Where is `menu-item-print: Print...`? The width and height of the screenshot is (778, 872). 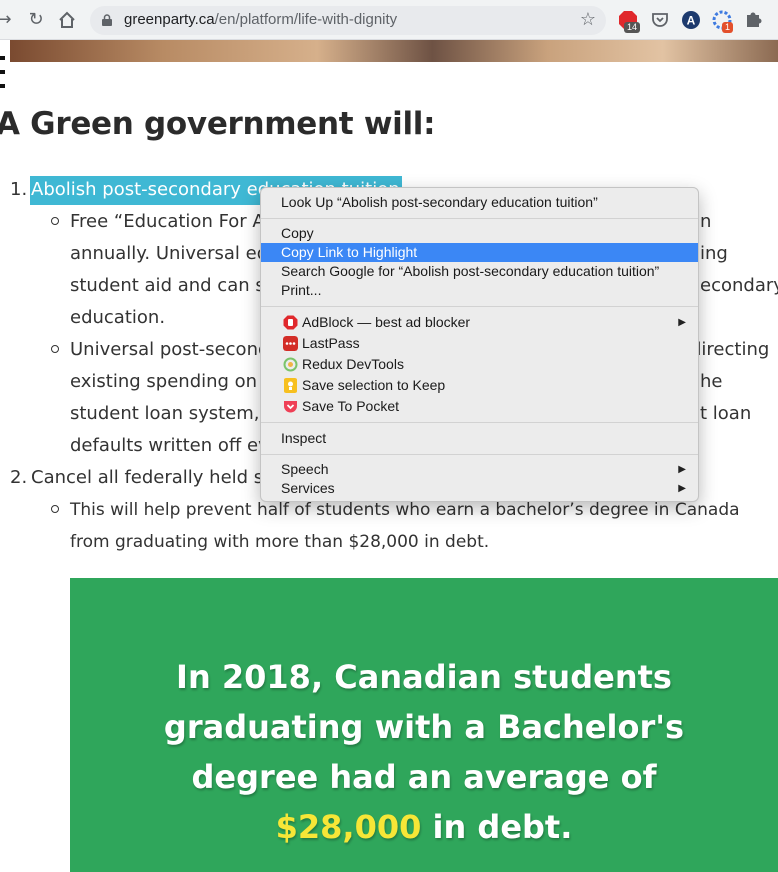 menu-item-print: Print... is located at coordinates (479, 290).